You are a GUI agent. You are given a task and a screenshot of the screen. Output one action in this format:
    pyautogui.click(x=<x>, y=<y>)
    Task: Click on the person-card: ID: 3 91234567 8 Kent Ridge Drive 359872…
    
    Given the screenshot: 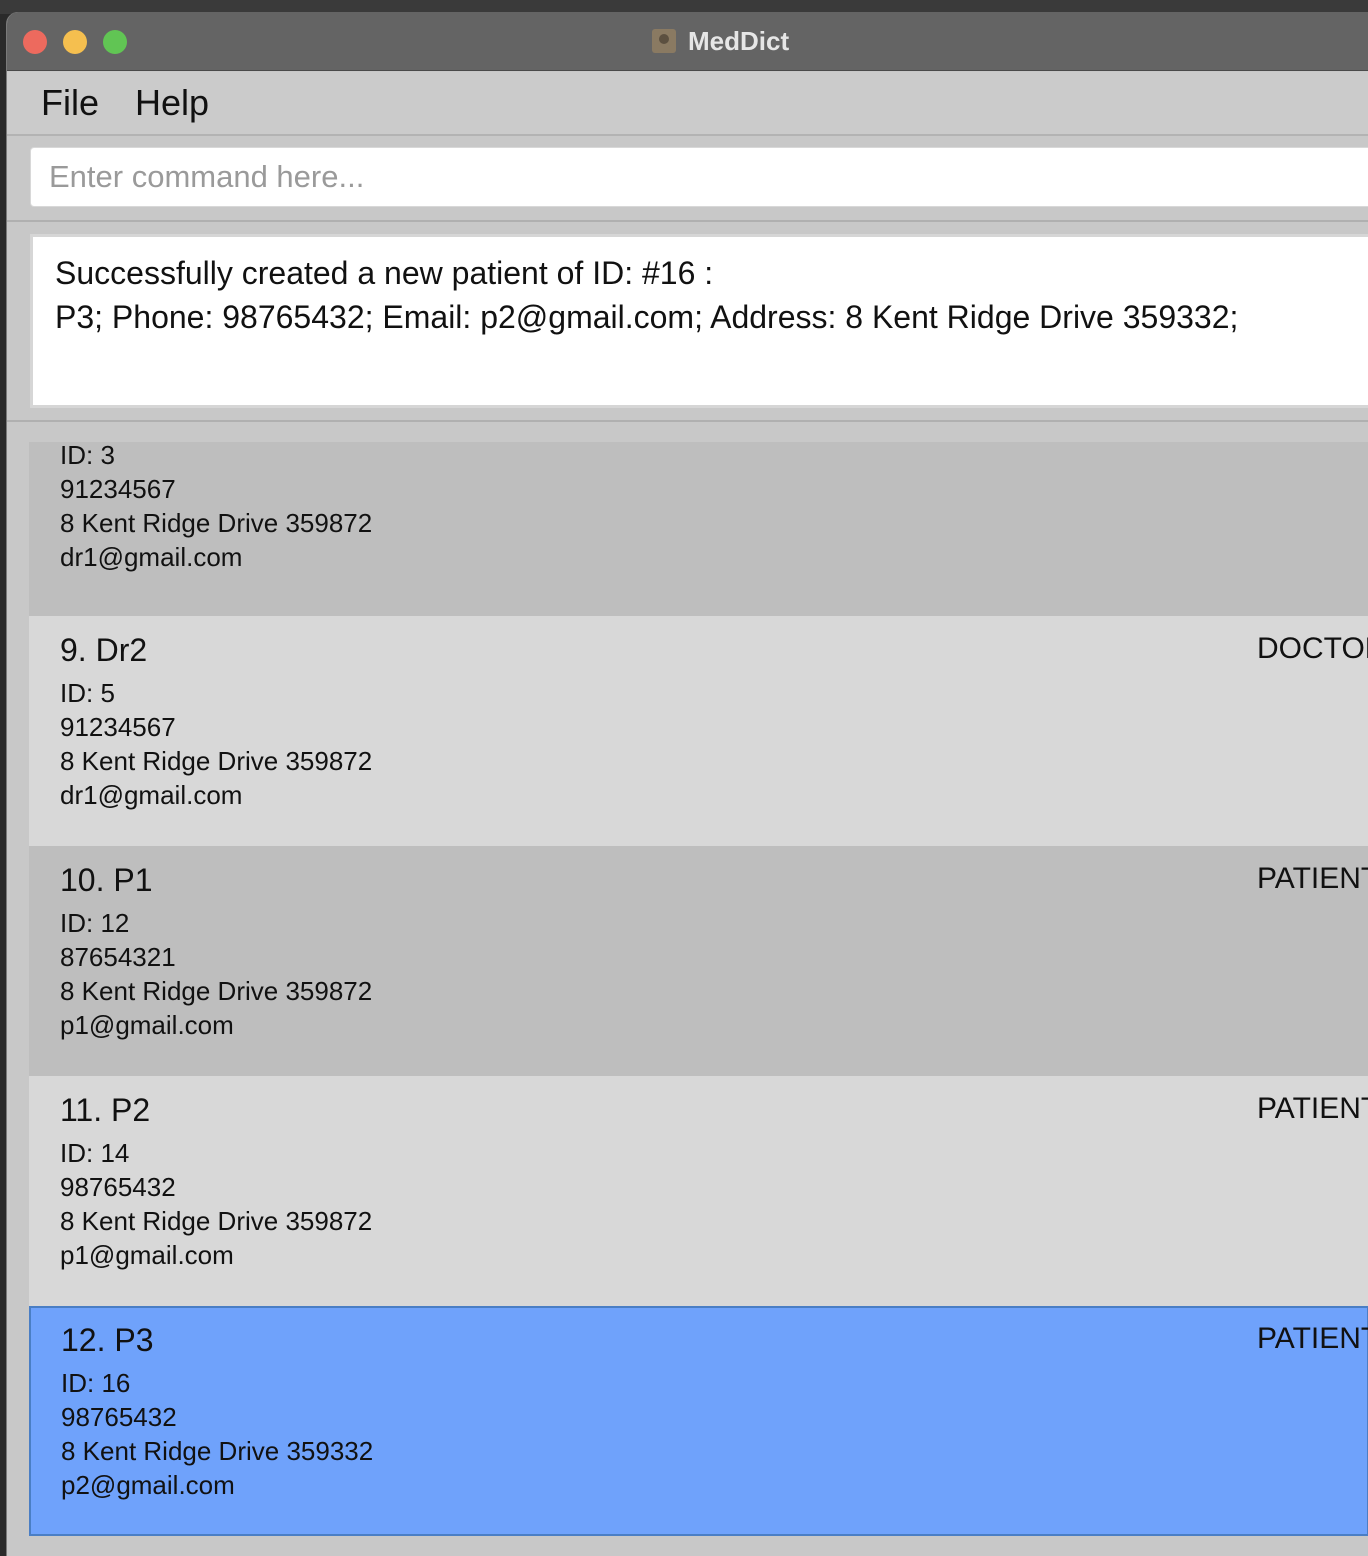 What is the action you would take?
    pyautogui.click(x=698, y=528)
    